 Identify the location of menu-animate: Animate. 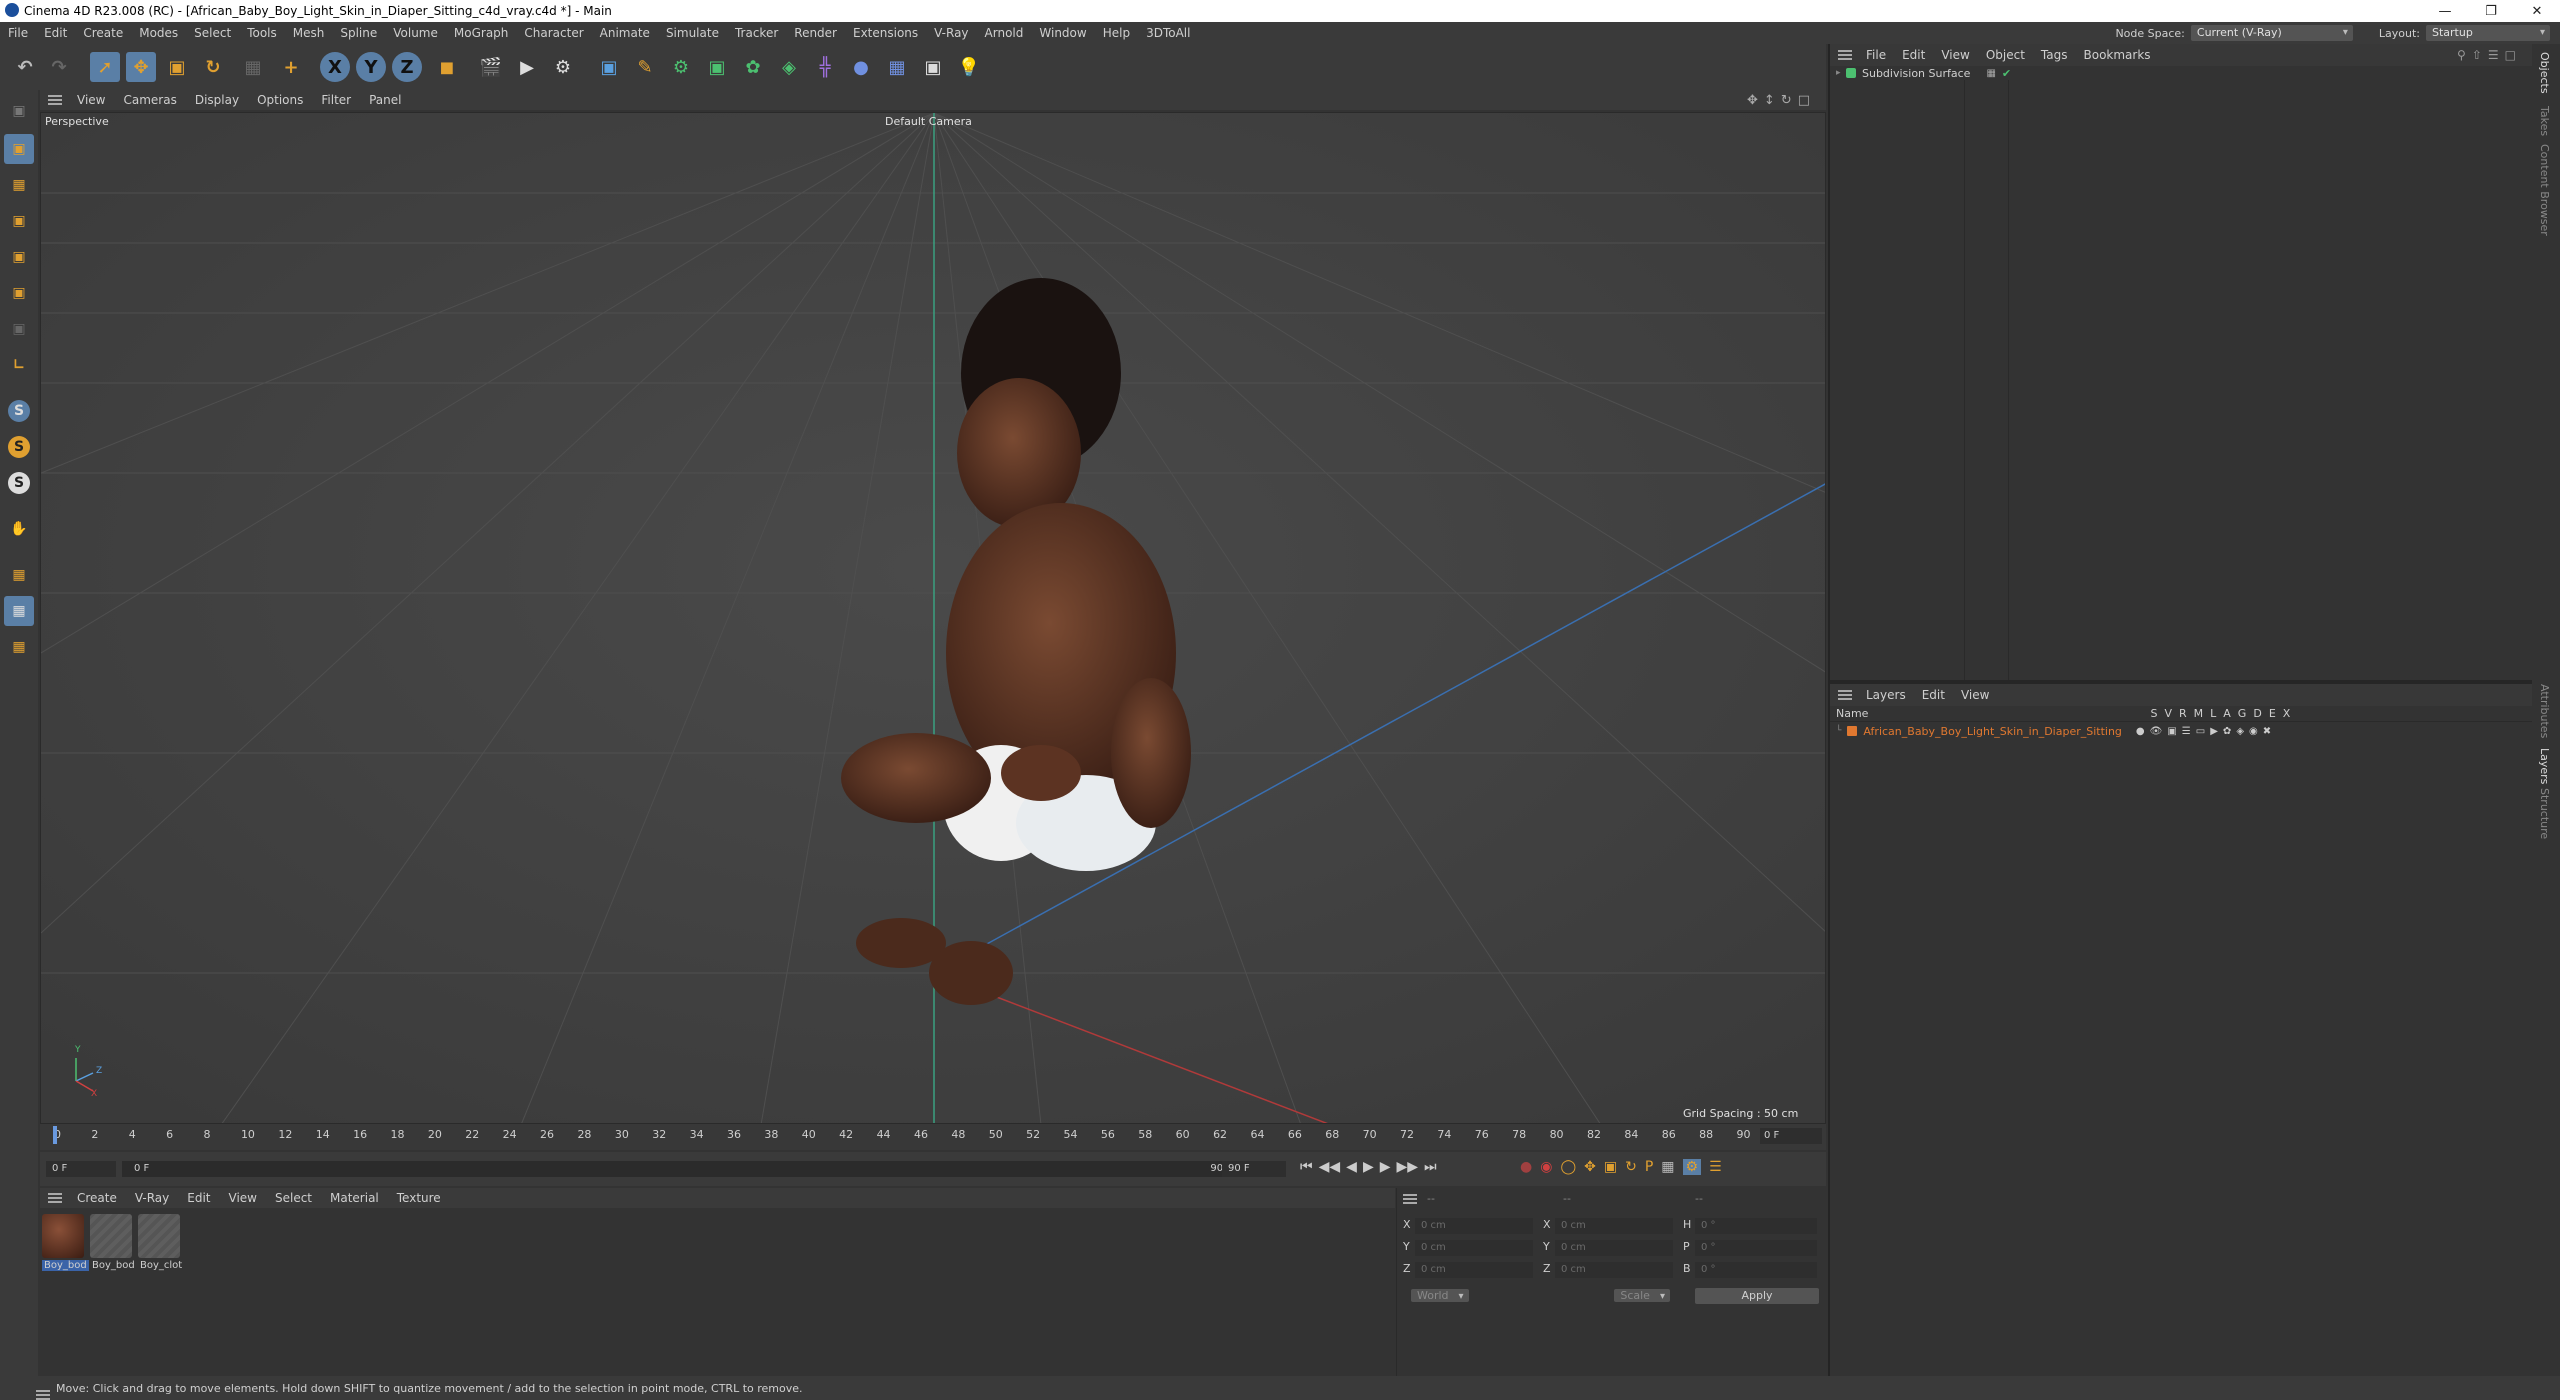
(625, 33).